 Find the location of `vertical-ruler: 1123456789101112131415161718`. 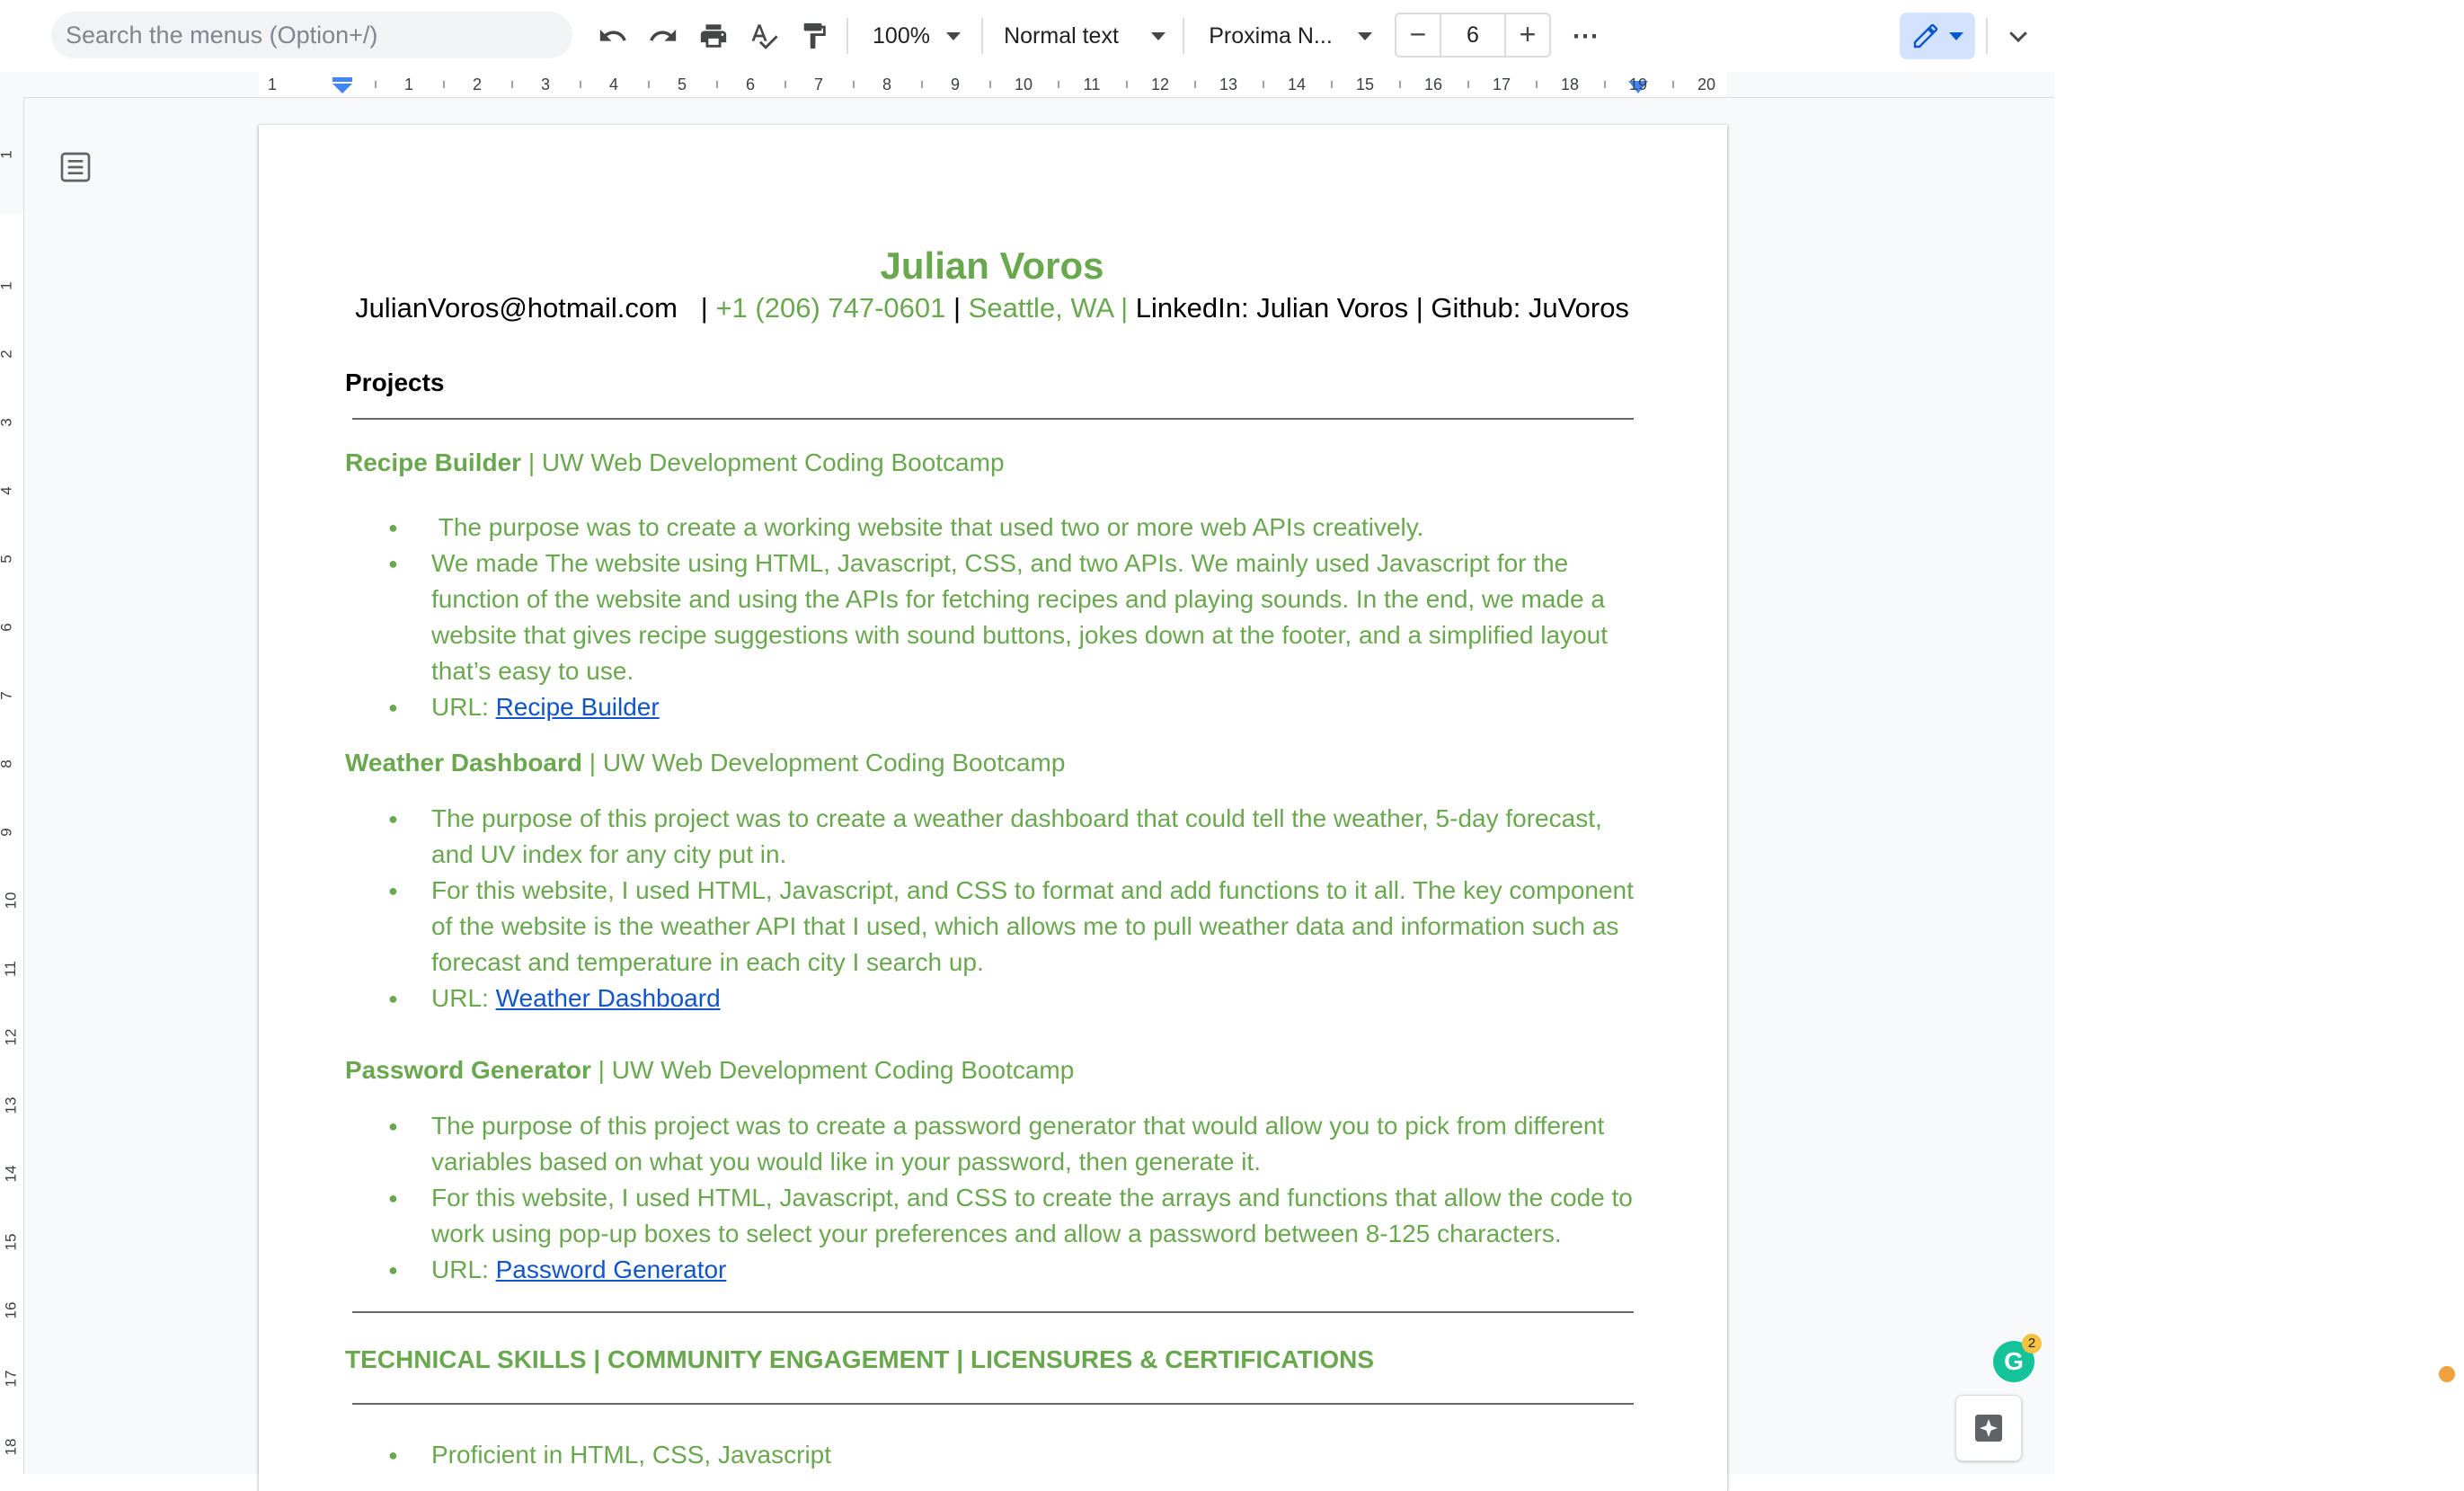

vertical-ruler: 1123456789101112131415161718 is located at coordinates (12, 785).